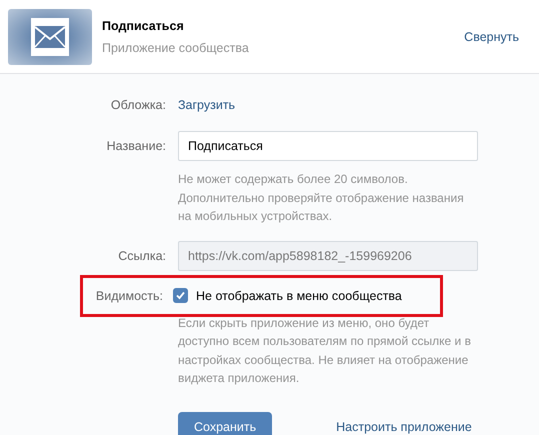 The width and height of the screenshot is (539, 435). Describe the element at coordinates (325, 350) in the screenshot. I see `visibility-hint: Если скрыть приложение из меню, оно будет доступно всем пользователям по прямой ссылке и в настройках сообщества. Не влияет на отображение виджета приложения.` at that location.